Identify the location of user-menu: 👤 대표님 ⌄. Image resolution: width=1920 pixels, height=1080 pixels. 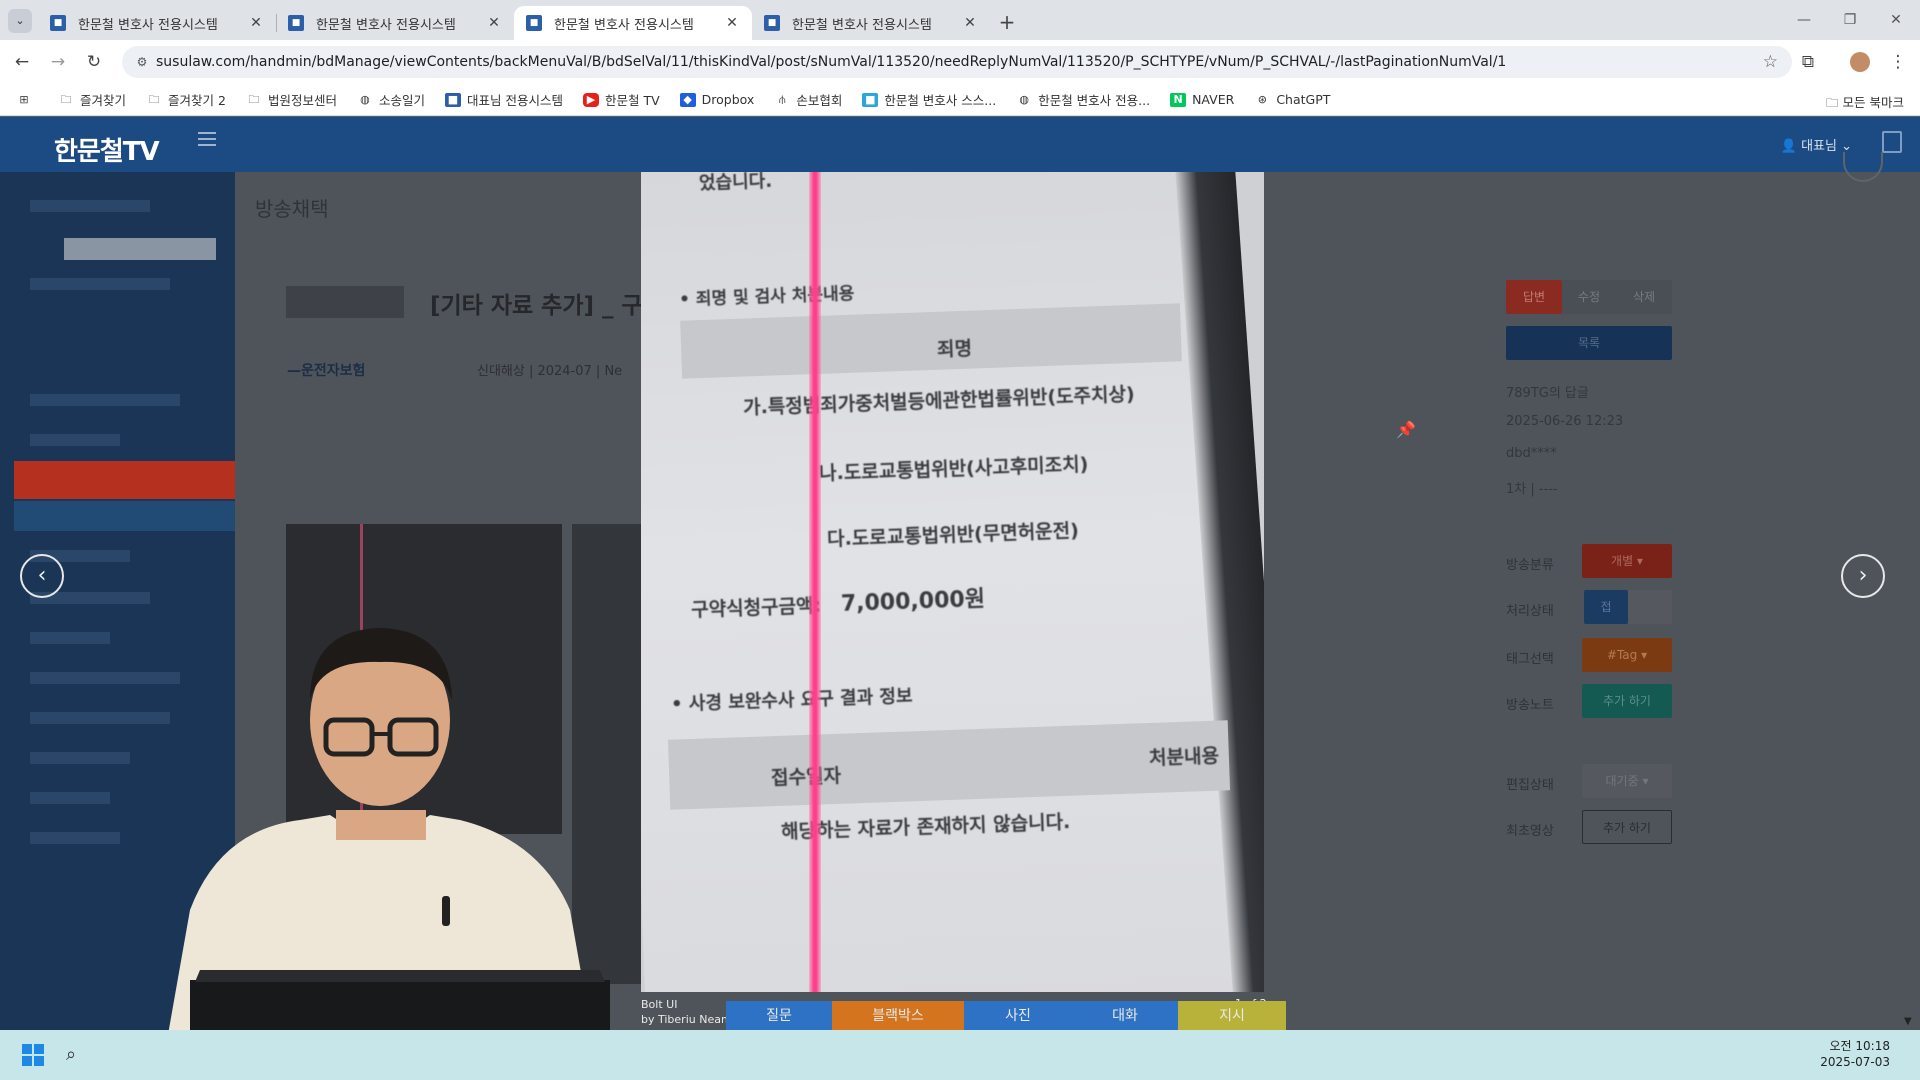
(1816, 144).